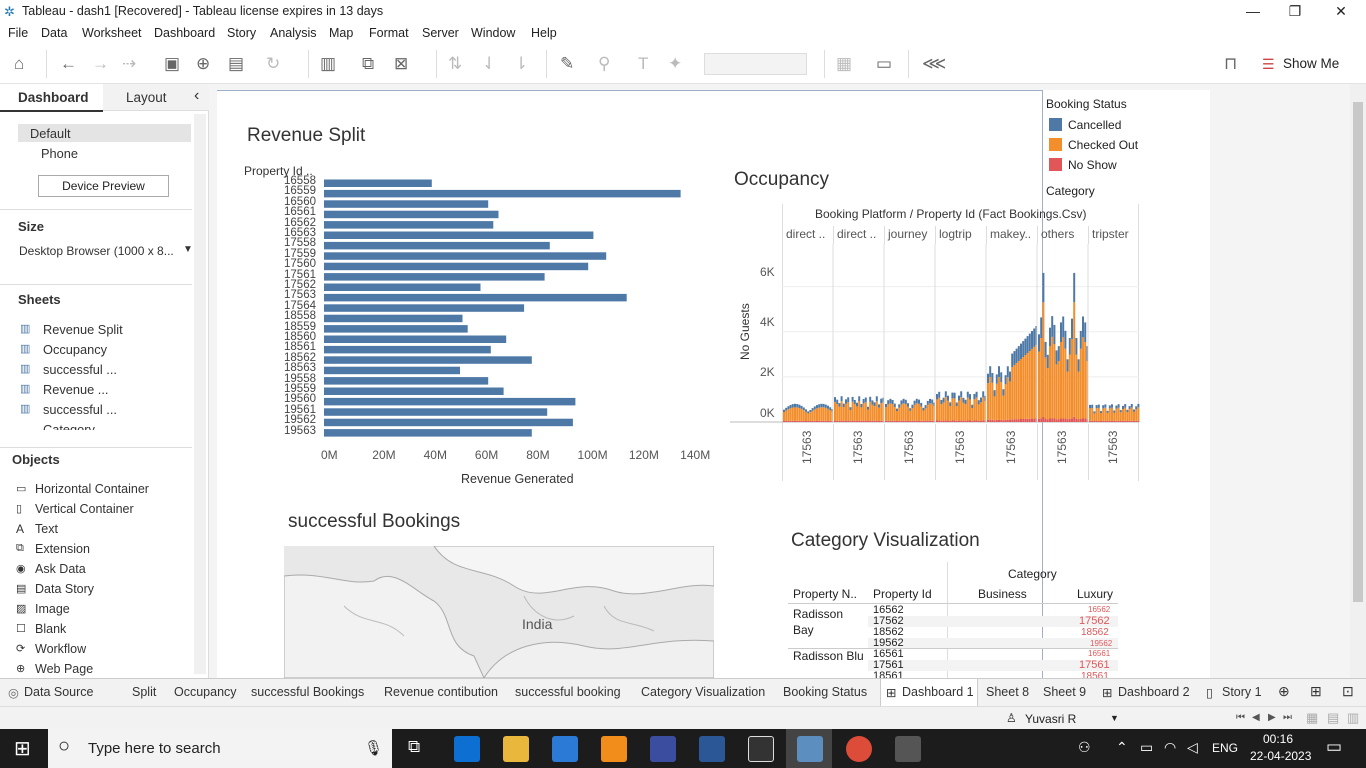  What do you see at coordinates (19, 64) in the screenshot?
I see `home-icon: ⌂` at bounding box center [19, 64].